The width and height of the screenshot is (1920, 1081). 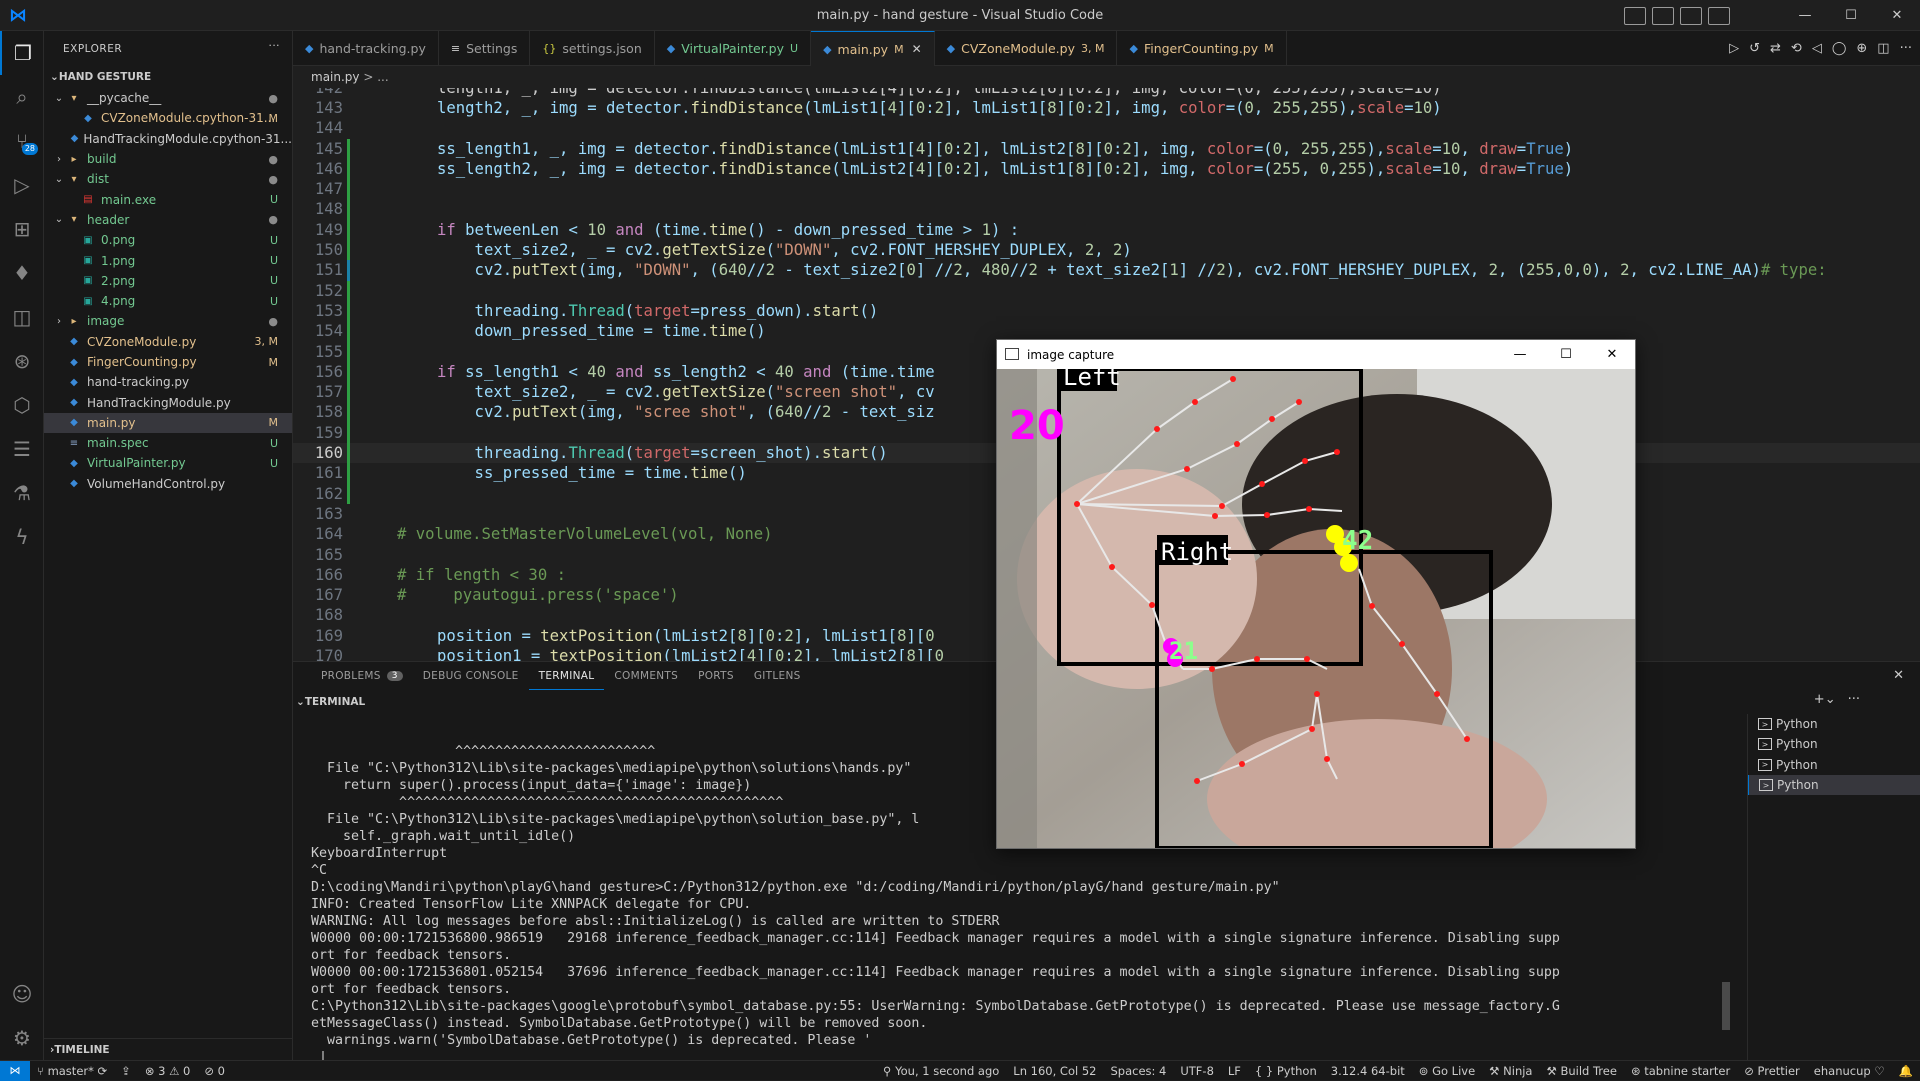 I want to click on panel-tab-terminal: TERMINAL, so click(x=567, y=676).